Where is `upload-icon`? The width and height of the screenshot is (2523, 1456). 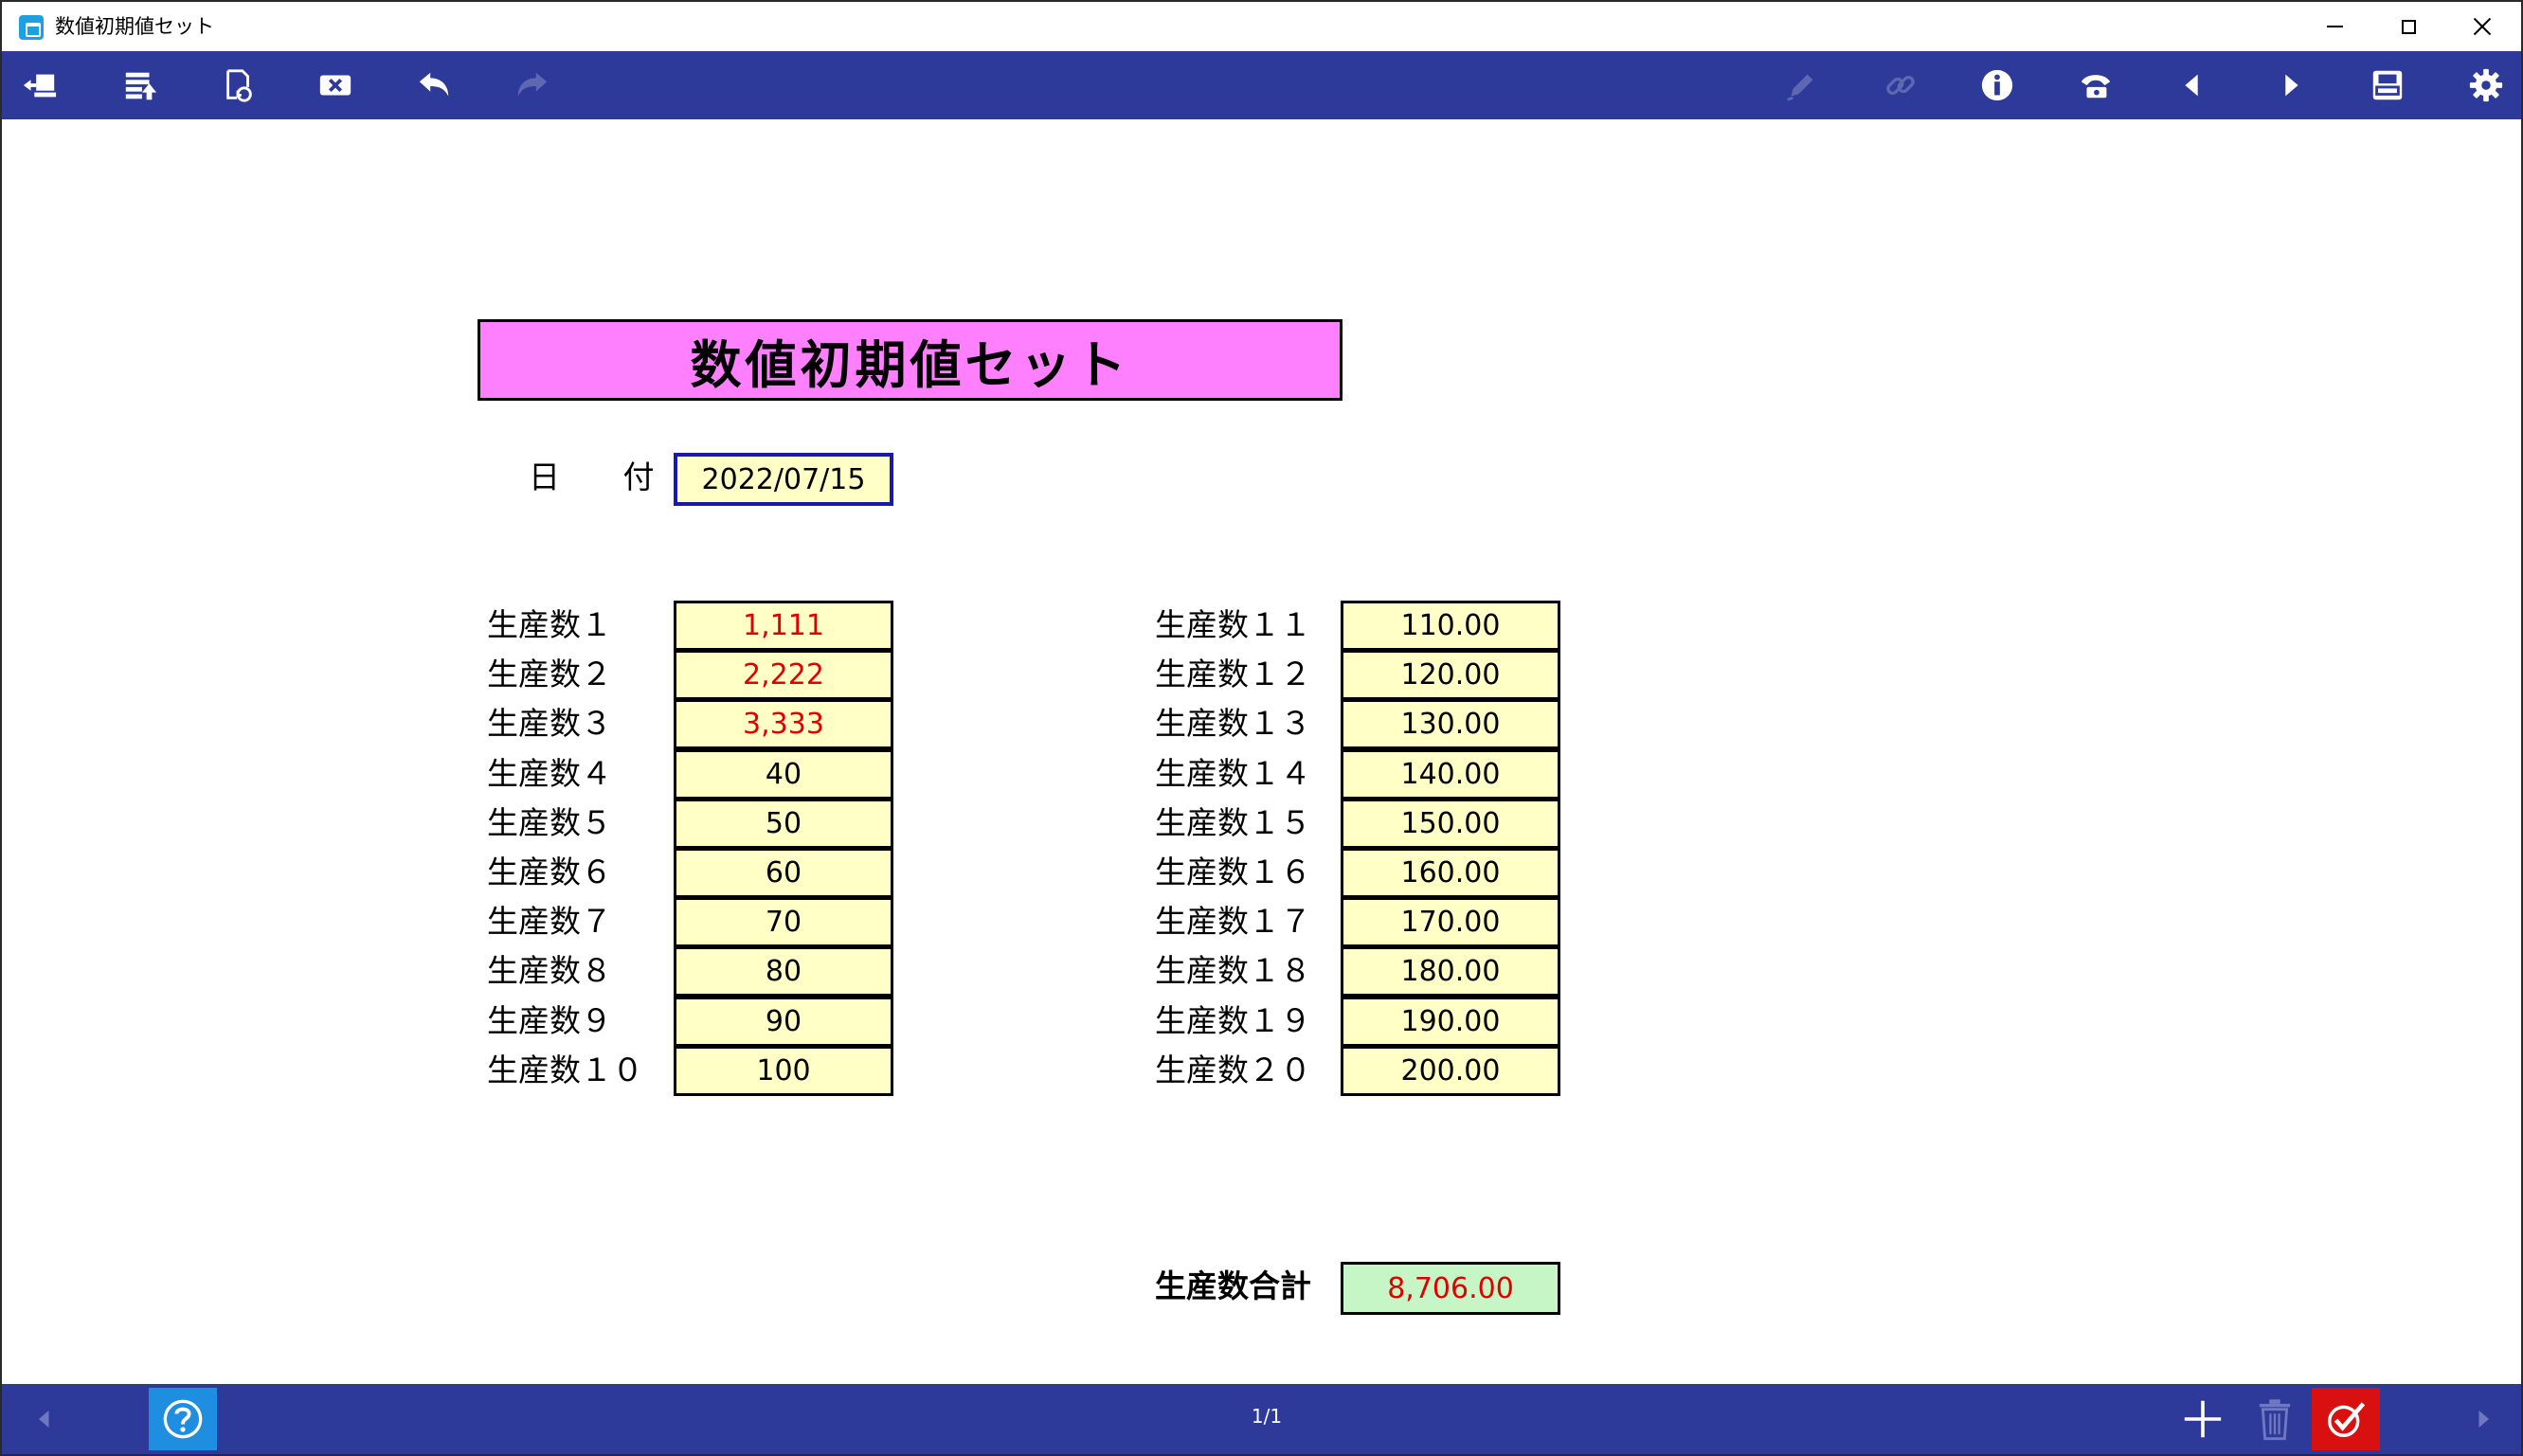 upload-icon is located at coordinates (141, 86).